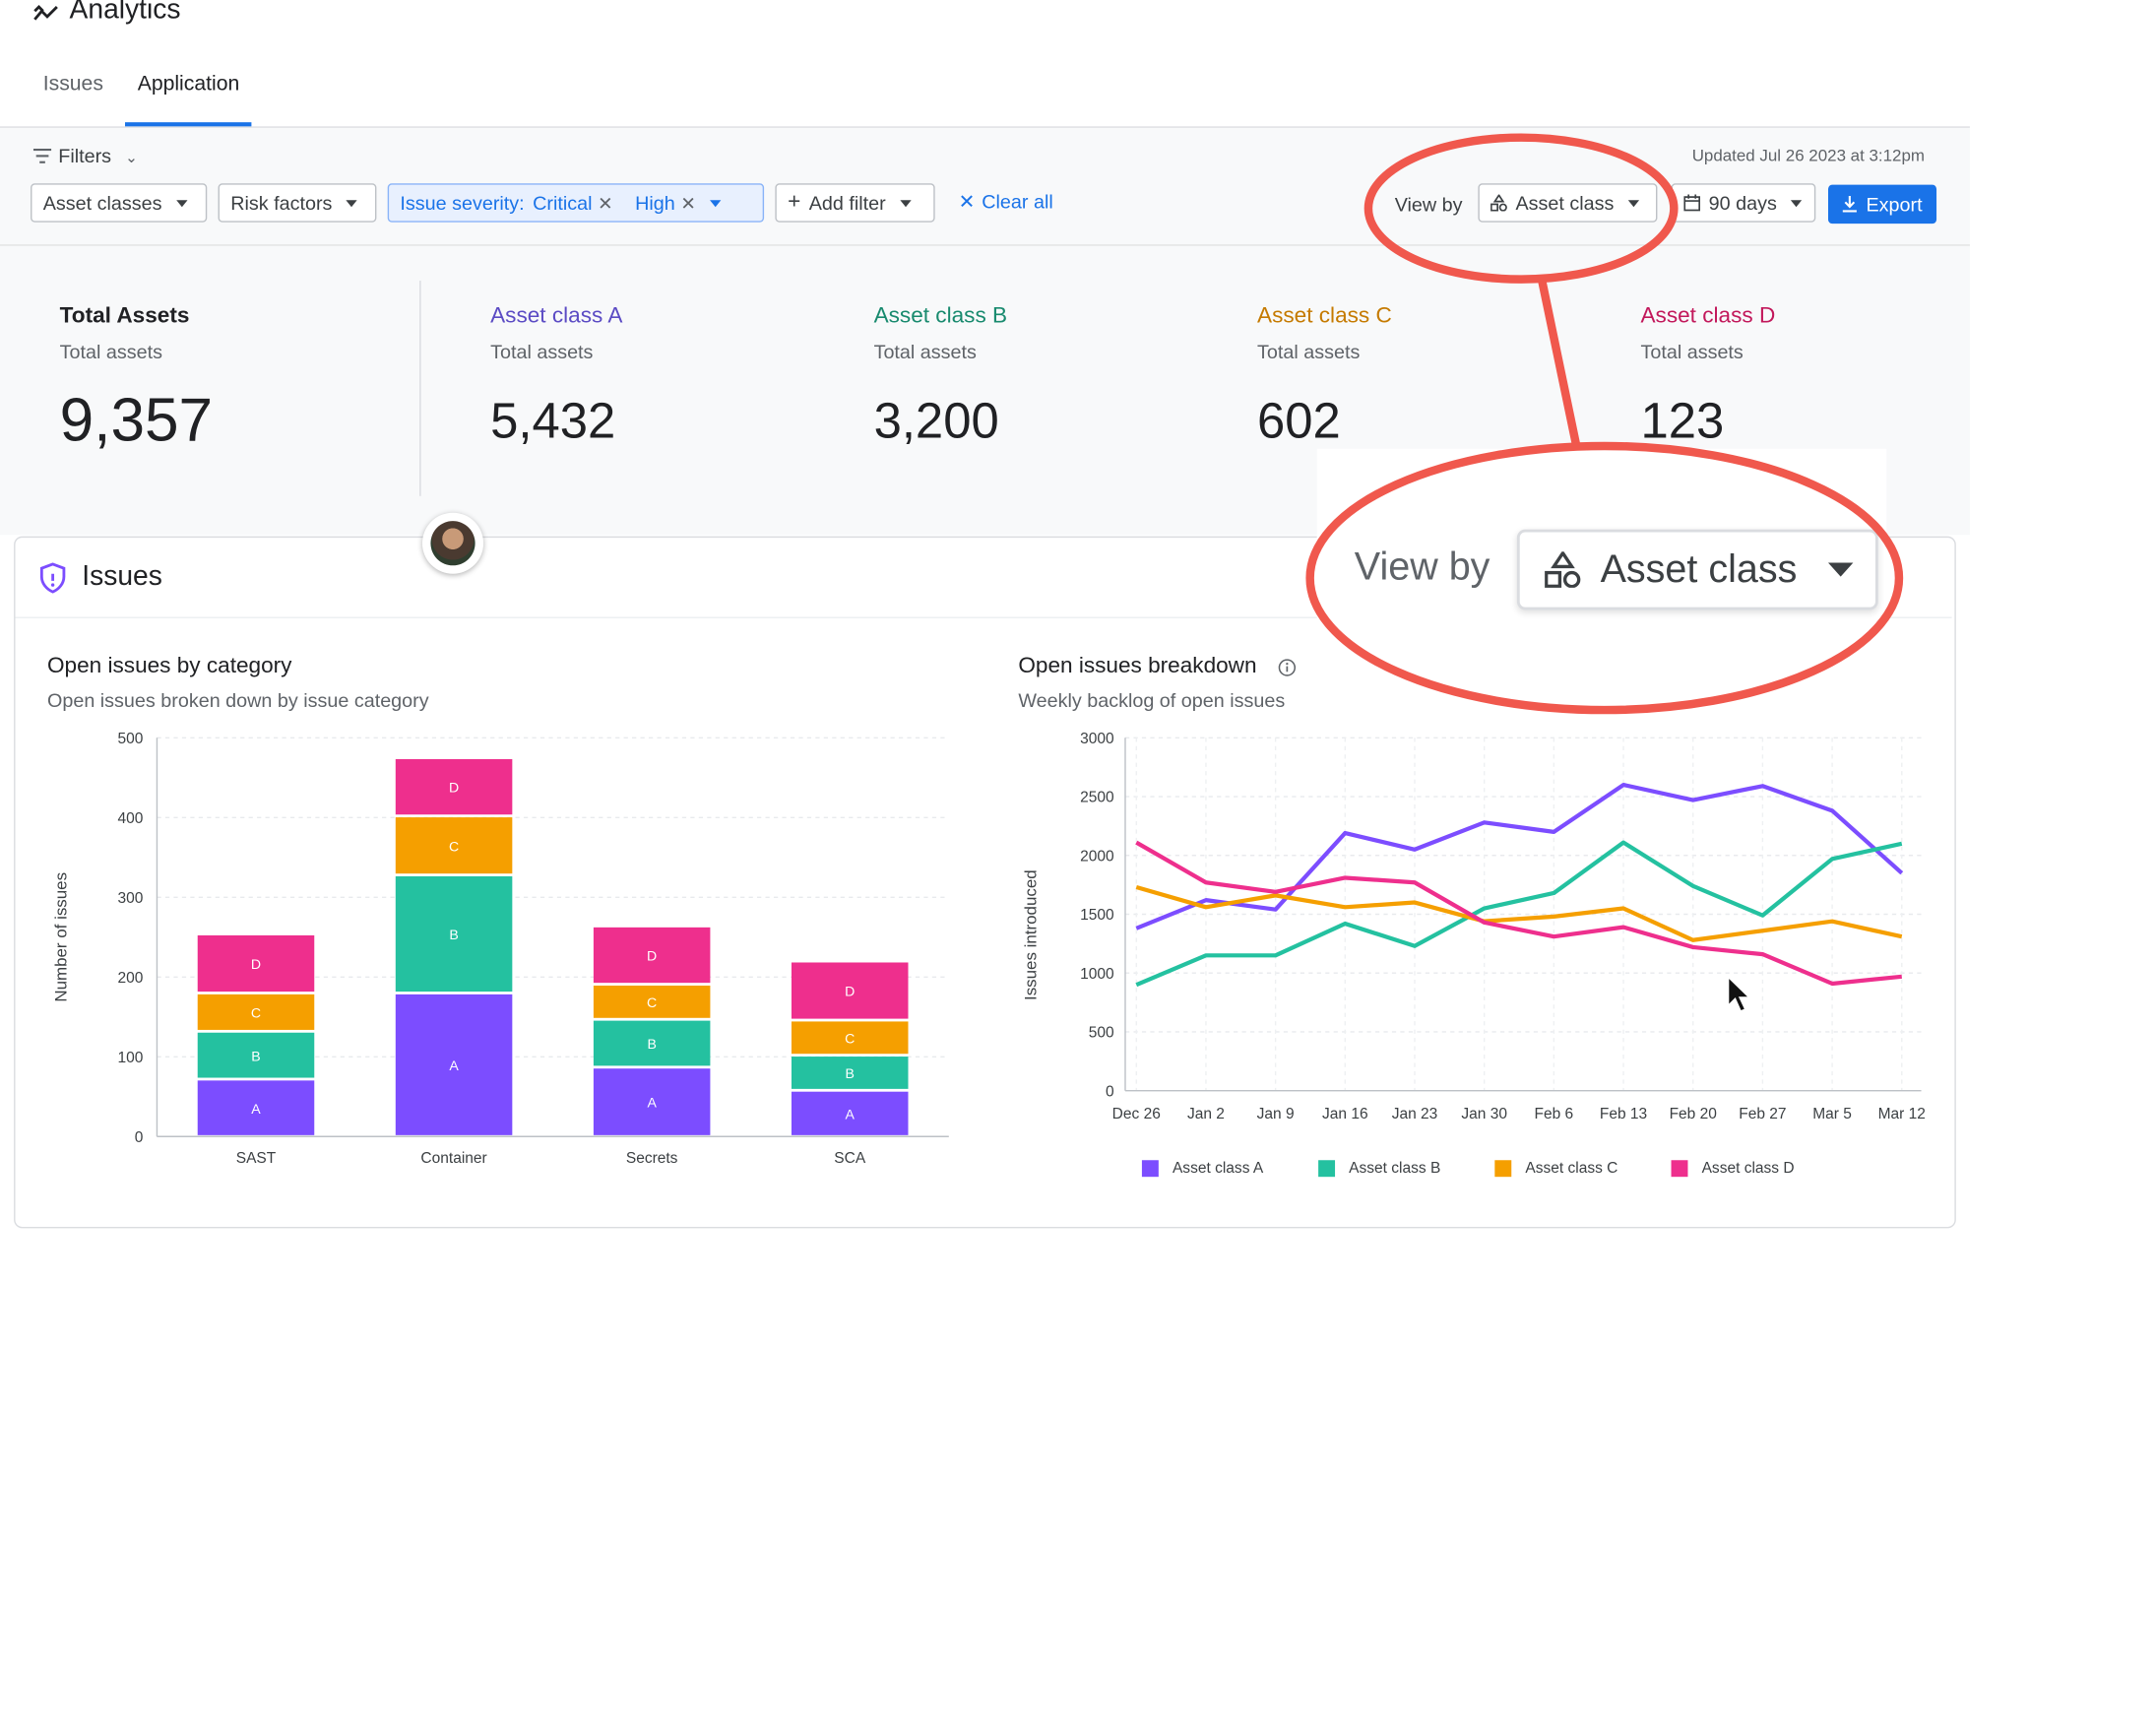 The image size is (2156, 1731). I want to click on line-x-tick-label: Feb 6, so click(1555, 1114).